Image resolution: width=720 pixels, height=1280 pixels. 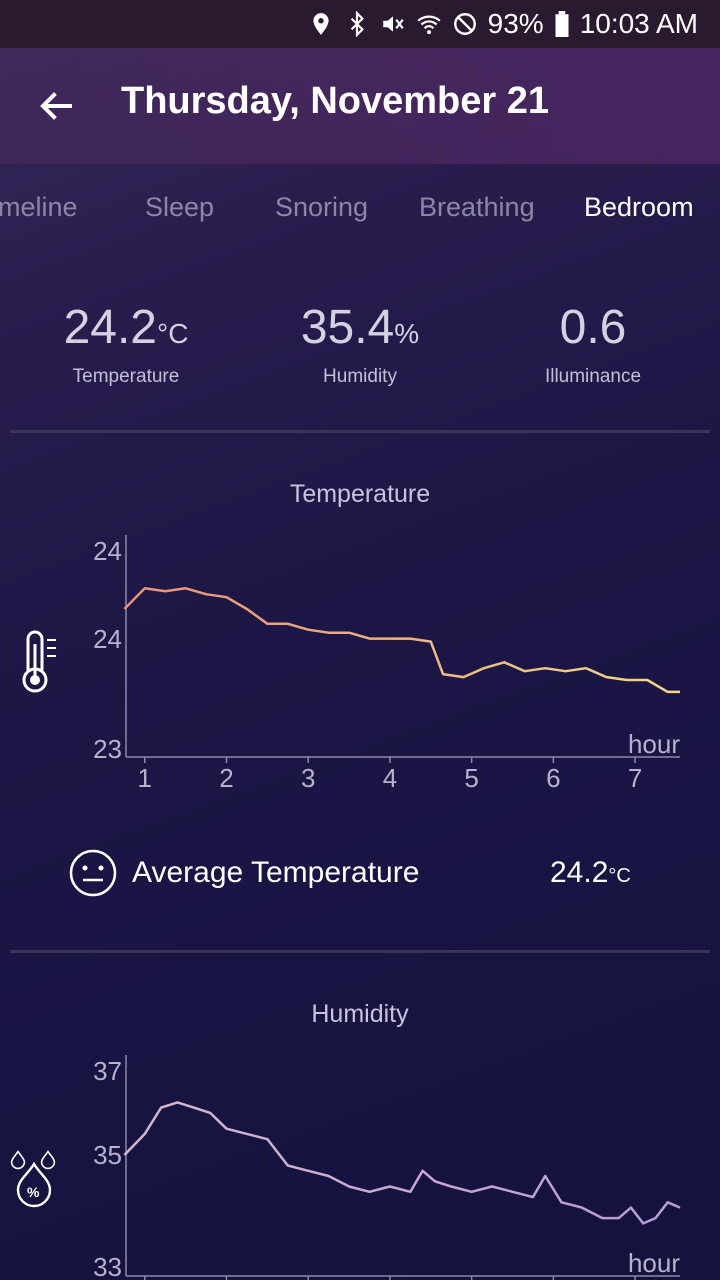 I want to click on x-tick-label: 1, so click(x=145, y=778).